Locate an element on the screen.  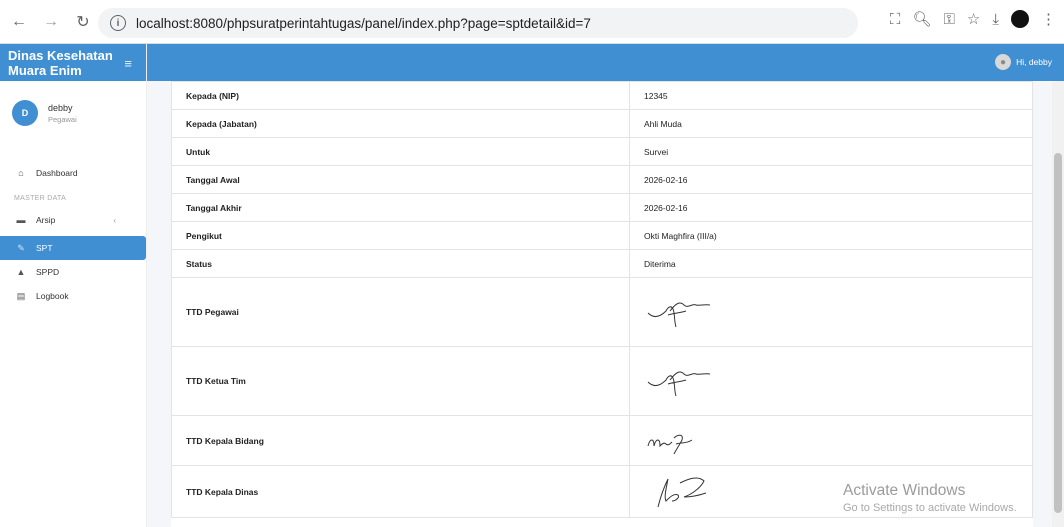
sidebar-item-spt: ✎ SPT is located at coordinates (73, 248).